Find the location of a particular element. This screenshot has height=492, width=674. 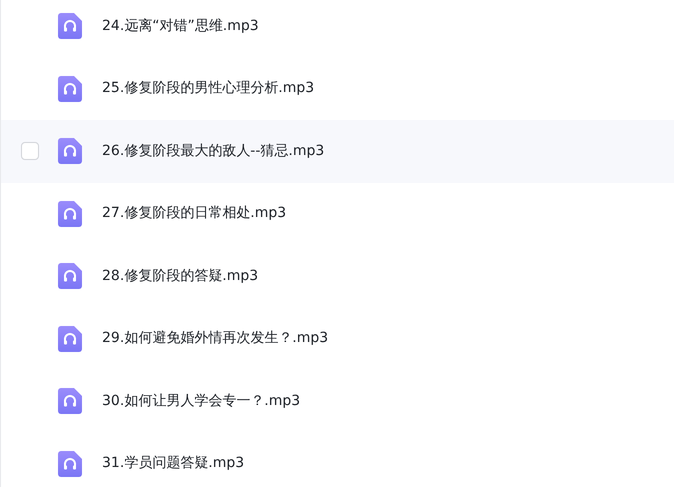

file-row: 26.修复阶段最大的敌人--猜忌.mp3 is located at coordinates (337, 151).